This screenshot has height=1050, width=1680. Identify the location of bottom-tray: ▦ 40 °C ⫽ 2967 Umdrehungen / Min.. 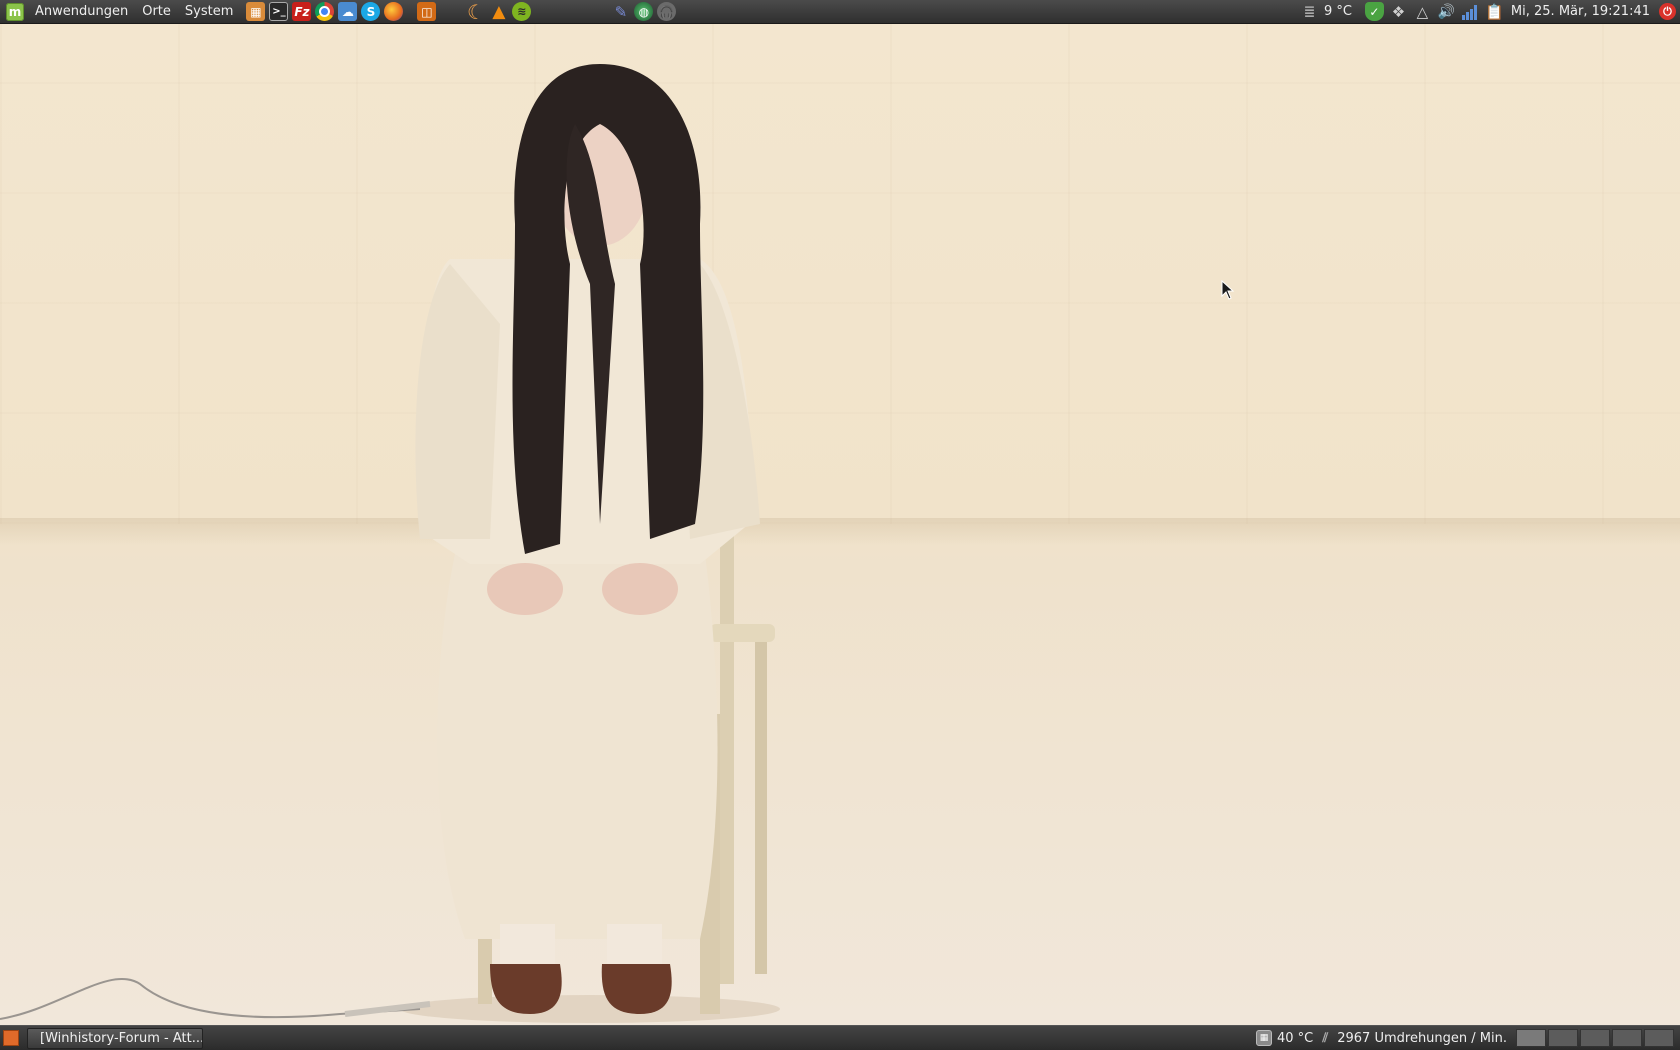
(1467, 1038).